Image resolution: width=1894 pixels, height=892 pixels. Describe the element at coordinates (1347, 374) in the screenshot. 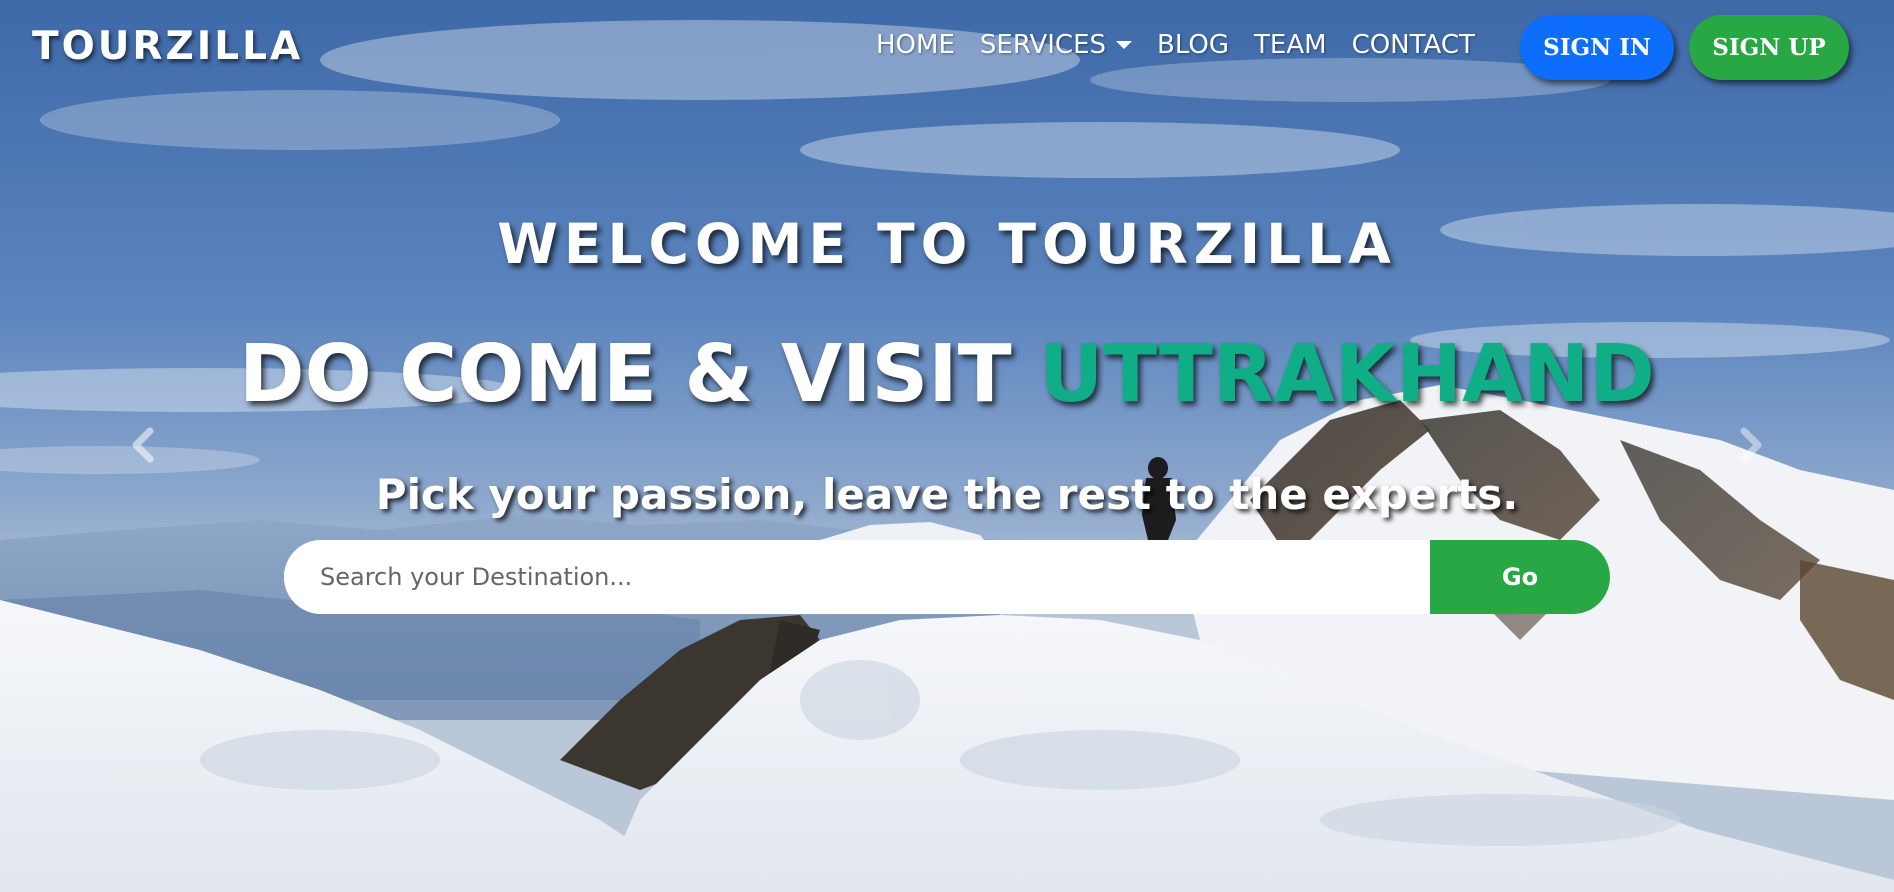

I see `headline-accent: UTTRAKHAND` at that location.